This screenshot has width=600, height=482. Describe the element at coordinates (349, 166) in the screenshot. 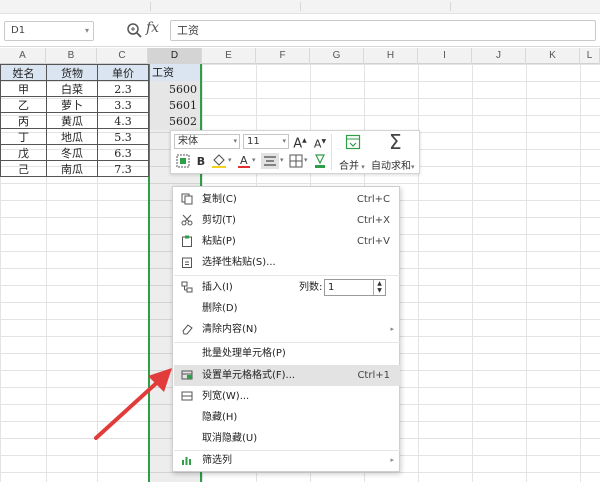

I see `merge-label: 合并` at that location.